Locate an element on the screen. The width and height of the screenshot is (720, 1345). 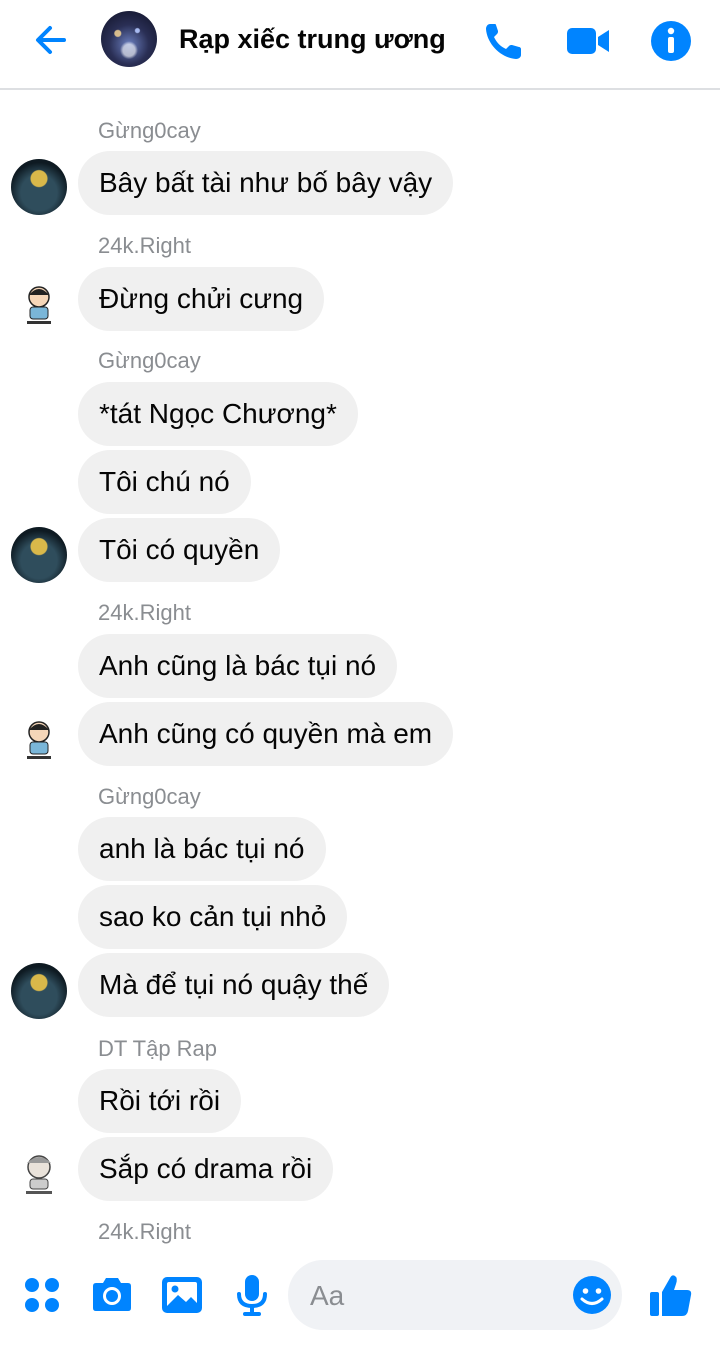
message-bubble: Rồi tới rồi is located at coordinates (160, 1101).